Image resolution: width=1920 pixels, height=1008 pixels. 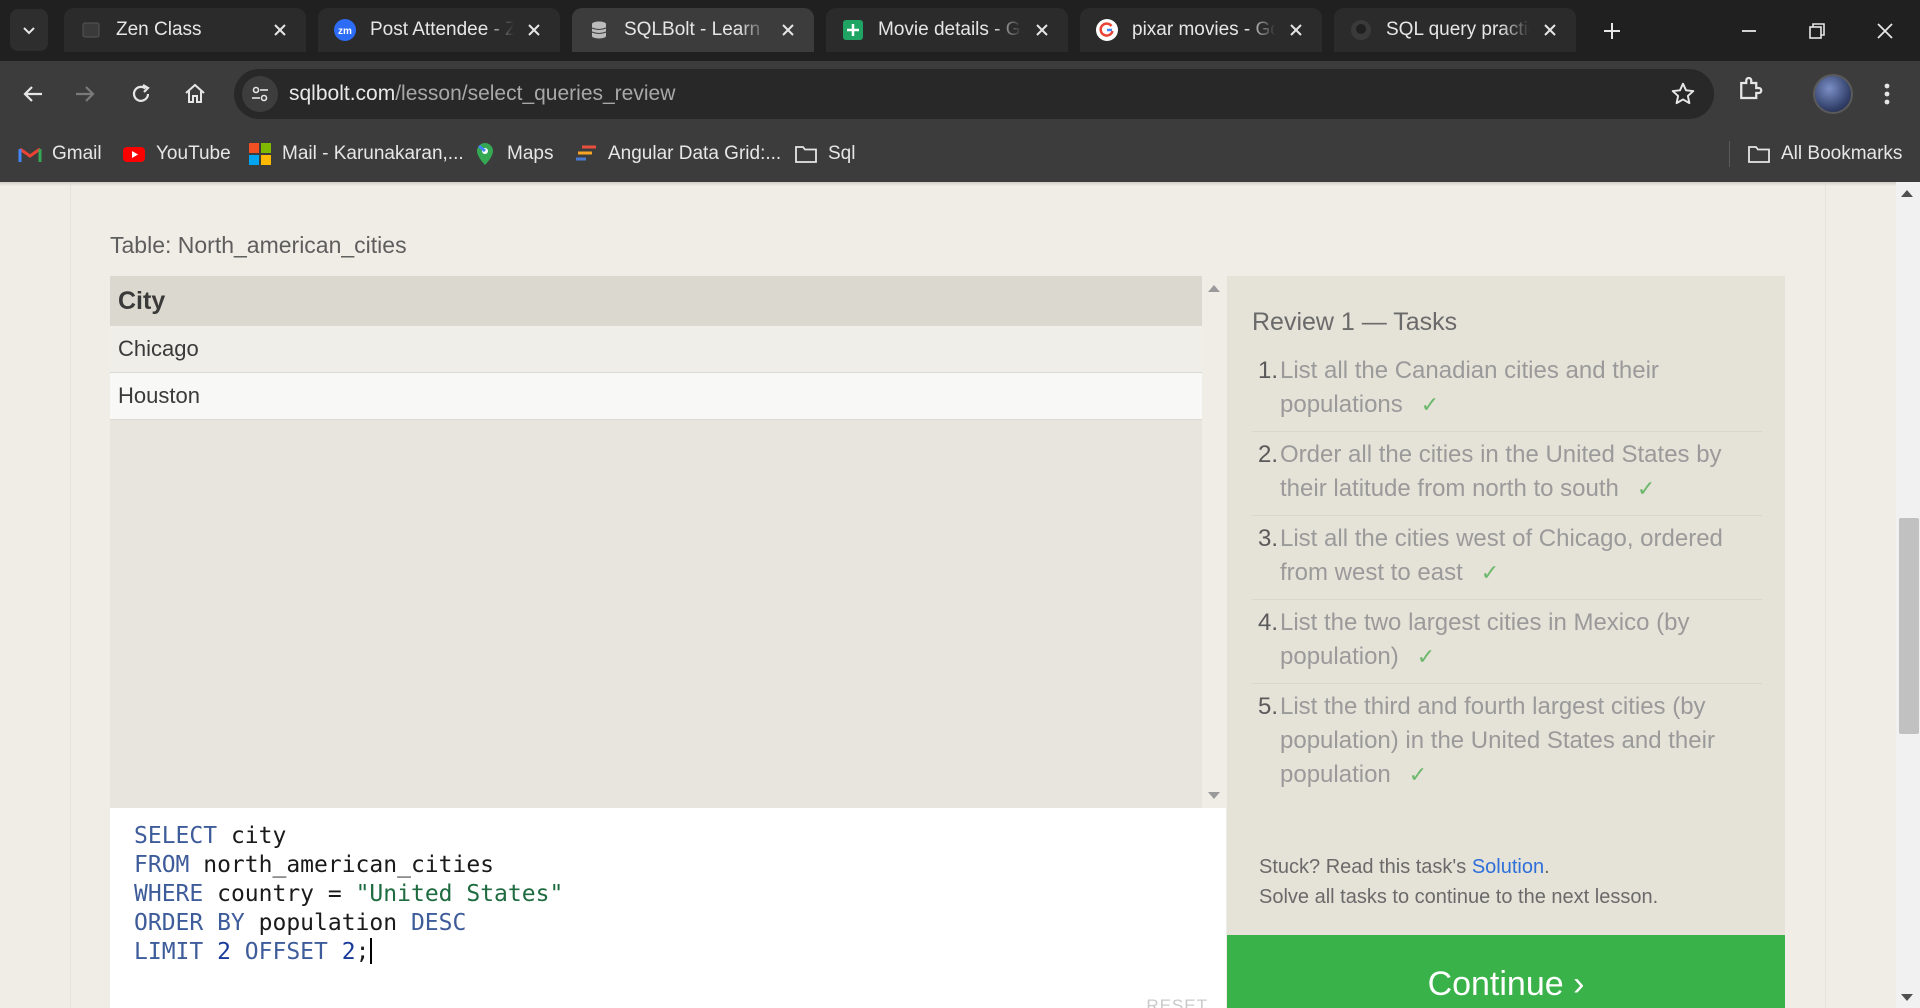 What do you see at coordinates (1365, 867) in the screenshot?
I see `stuck-text: Stuck? Read this task's` at bounding box center [1365, 867].